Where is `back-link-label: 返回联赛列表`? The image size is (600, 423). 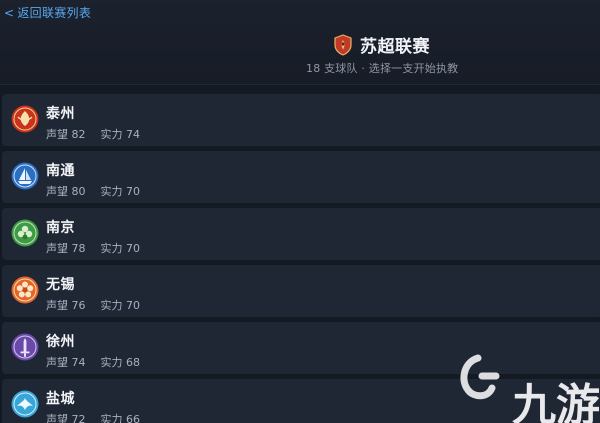 back-link-label: 返回联赛列表 is located at coordinates (54, 13).